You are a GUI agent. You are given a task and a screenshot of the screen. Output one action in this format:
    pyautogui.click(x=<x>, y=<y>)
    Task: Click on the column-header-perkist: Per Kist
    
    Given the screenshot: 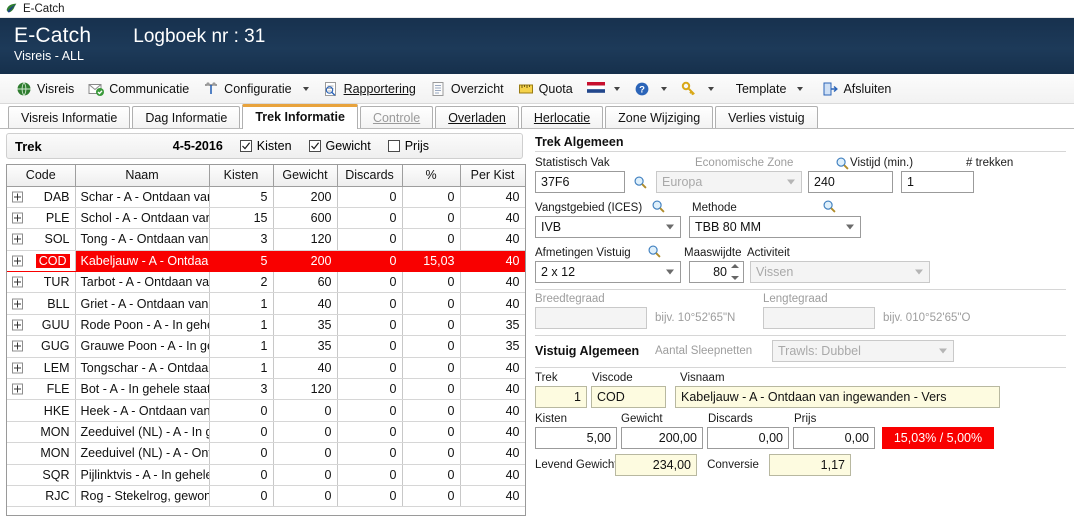 What is the action you would take?
    pyautogui.click(x=492, y=176)
    